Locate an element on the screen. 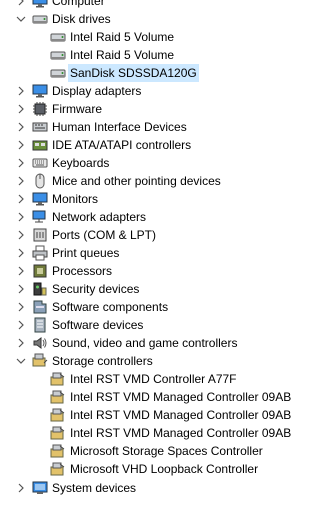 Image resolution: width=320 pixels, height=512 pixels. tree-item-storage-controller: Microsoft VHD Loopback Controller is located at coordinates (152, 469).